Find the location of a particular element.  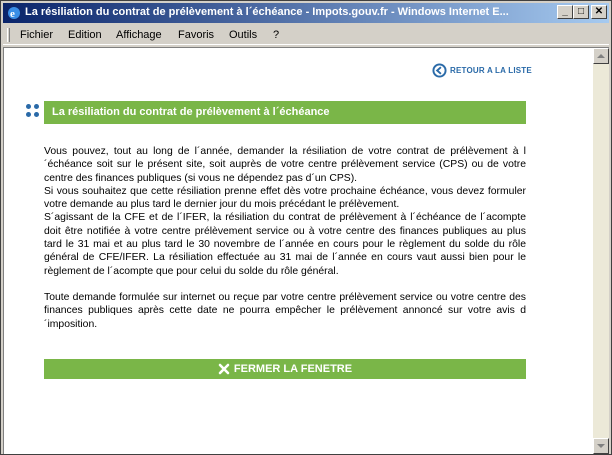

svg-text: e is located at coordinates (12, 14).